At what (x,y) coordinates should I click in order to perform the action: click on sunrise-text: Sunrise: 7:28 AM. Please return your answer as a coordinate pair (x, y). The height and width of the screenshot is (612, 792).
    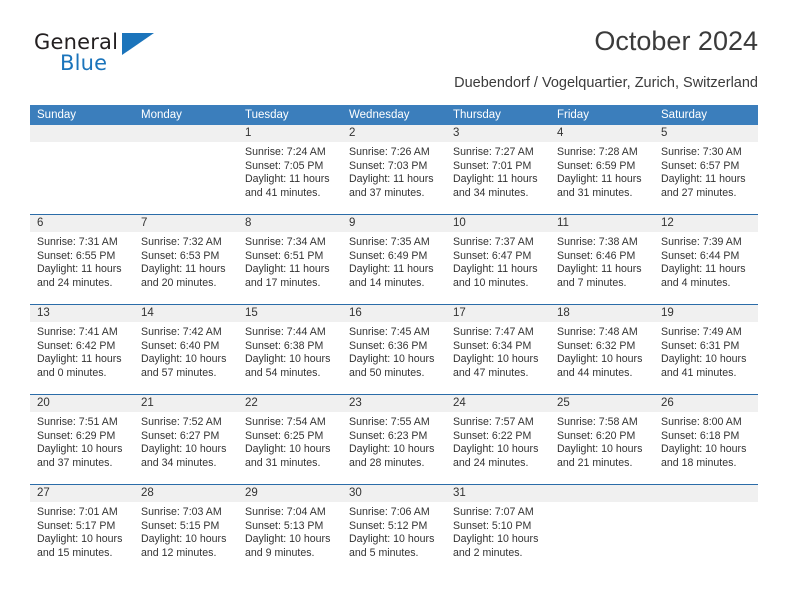
    Looking at the image, I should click on (597, 152).